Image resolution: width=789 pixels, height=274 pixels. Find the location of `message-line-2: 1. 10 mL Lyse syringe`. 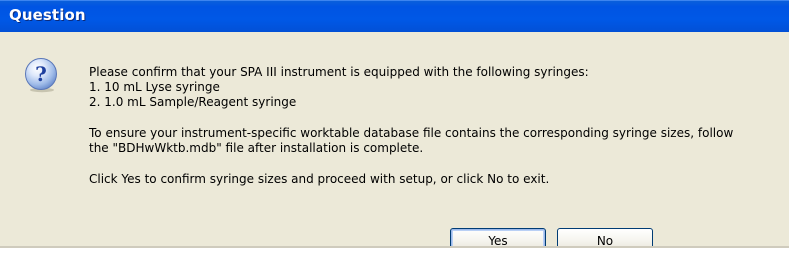

message-line-2: 1. 10 mL Lyse syringe is located at coordinates (154, 87).